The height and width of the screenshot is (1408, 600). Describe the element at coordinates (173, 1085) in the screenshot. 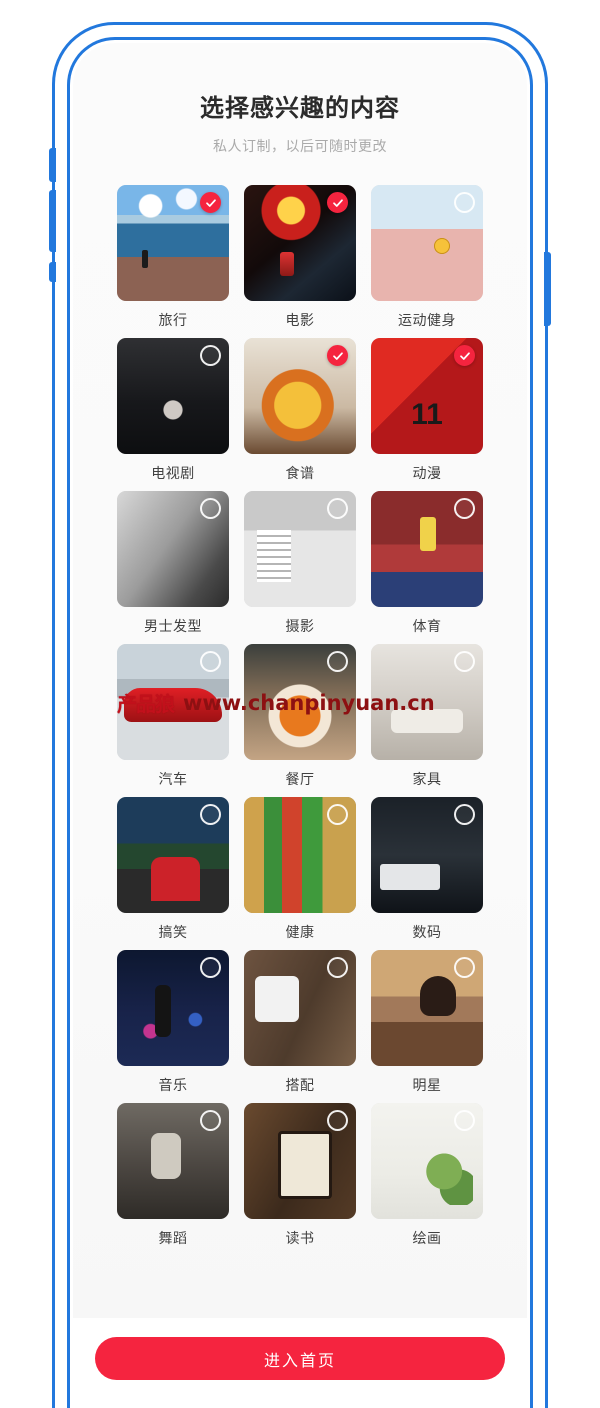

I see `interest-label: 音乐` at that location.